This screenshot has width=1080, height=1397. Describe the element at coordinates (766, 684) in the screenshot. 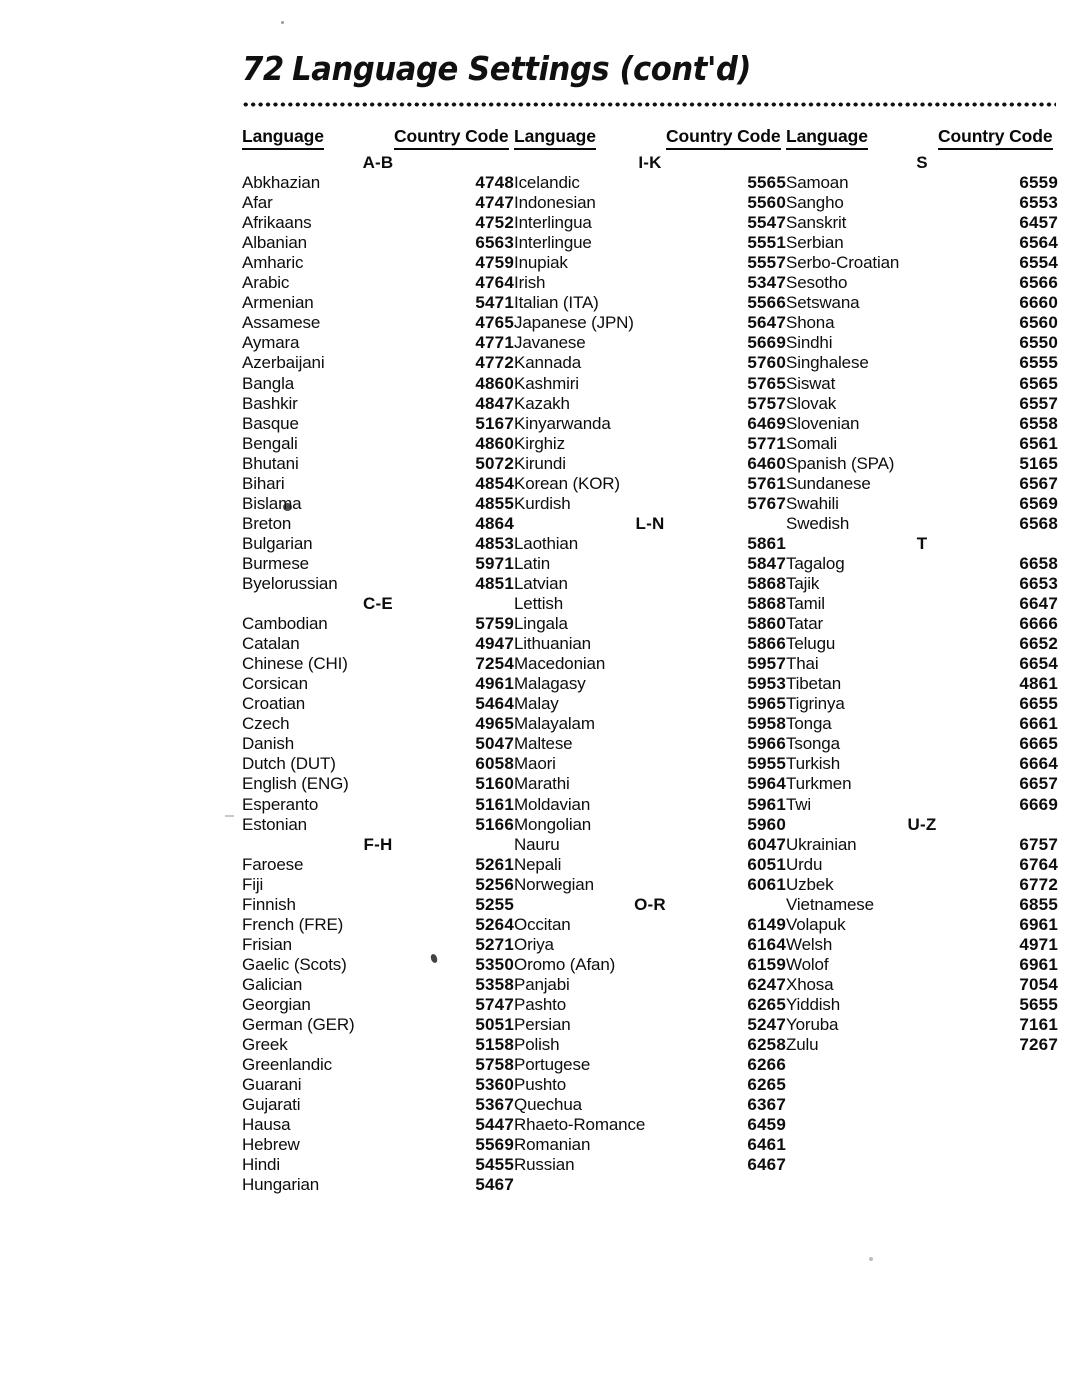

I see `country-code-value: 5953` at that location.